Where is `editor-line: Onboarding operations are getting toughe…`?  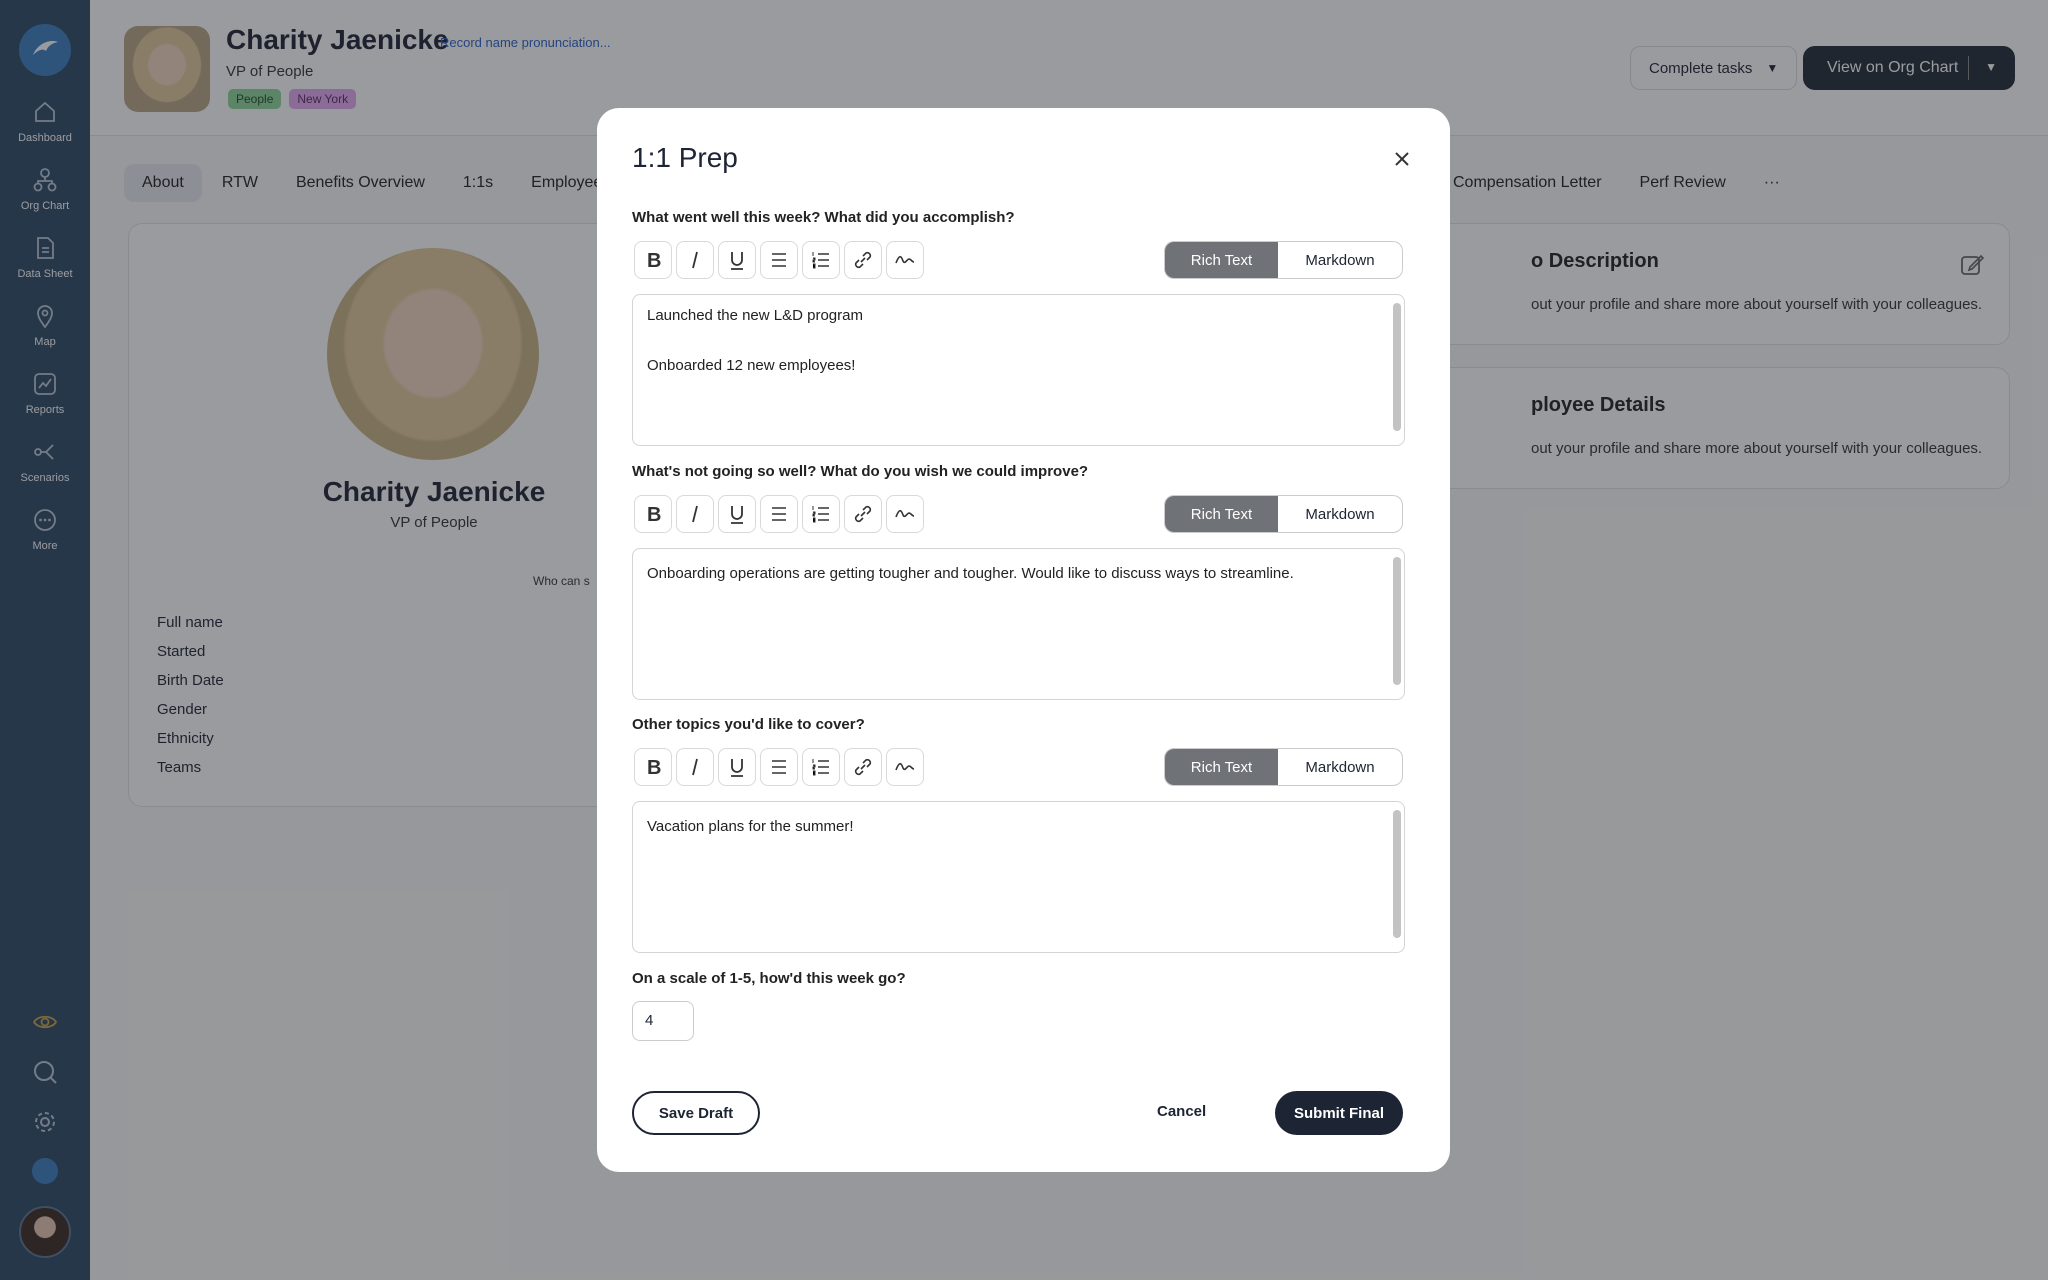 editor-line: Onboarding operations are getting toughe… is located at coordinates (970, 573).